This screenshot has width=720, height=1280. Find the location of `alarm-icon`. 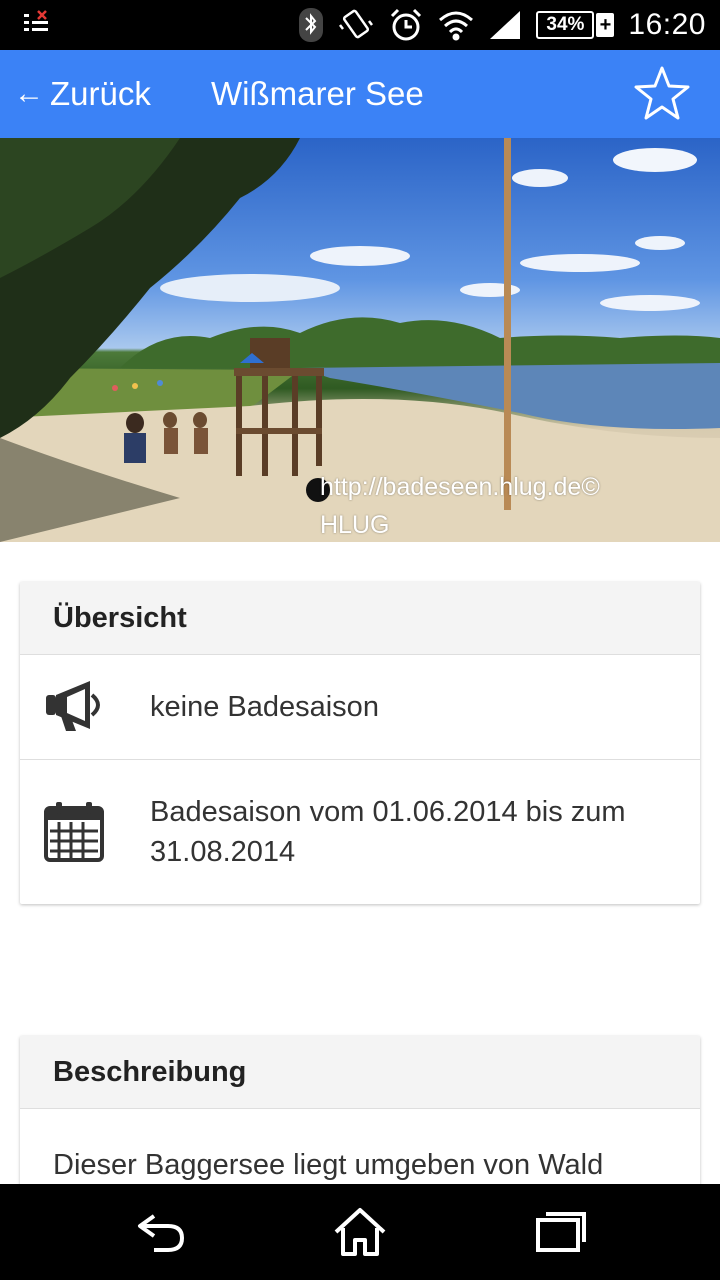

alarm-icon is located at coordinates (406, 24).